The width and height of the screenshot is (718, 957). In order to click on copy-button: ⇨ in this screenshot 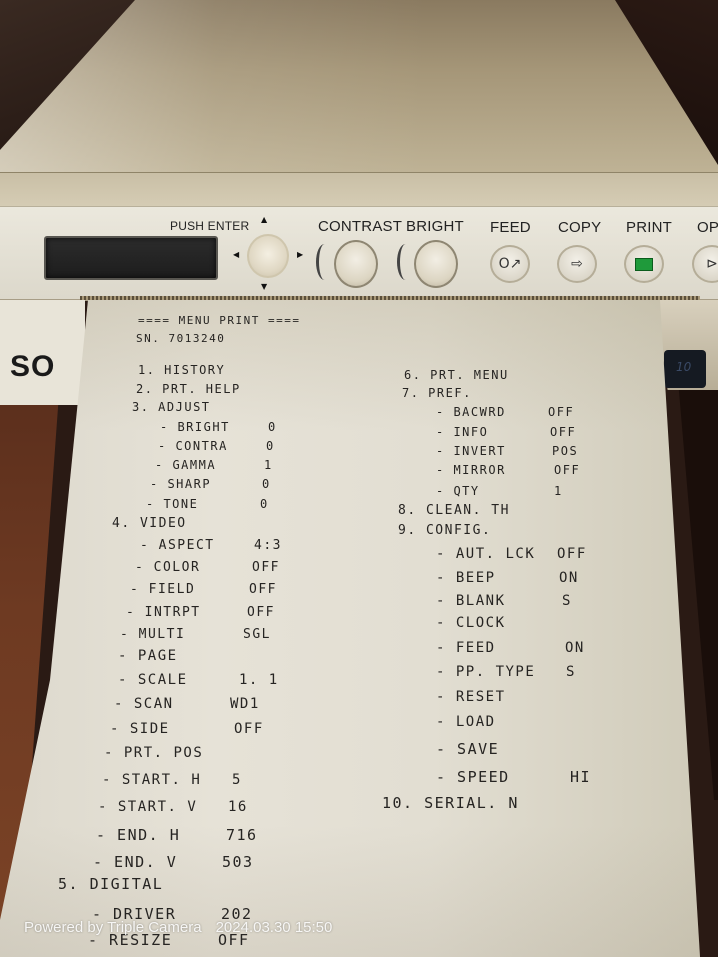, I will do `click(577, 264)`.